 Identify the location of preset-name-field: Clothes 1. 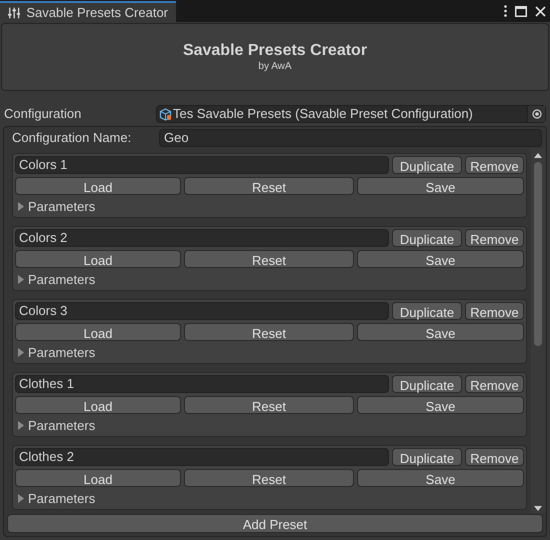
(202, 384).